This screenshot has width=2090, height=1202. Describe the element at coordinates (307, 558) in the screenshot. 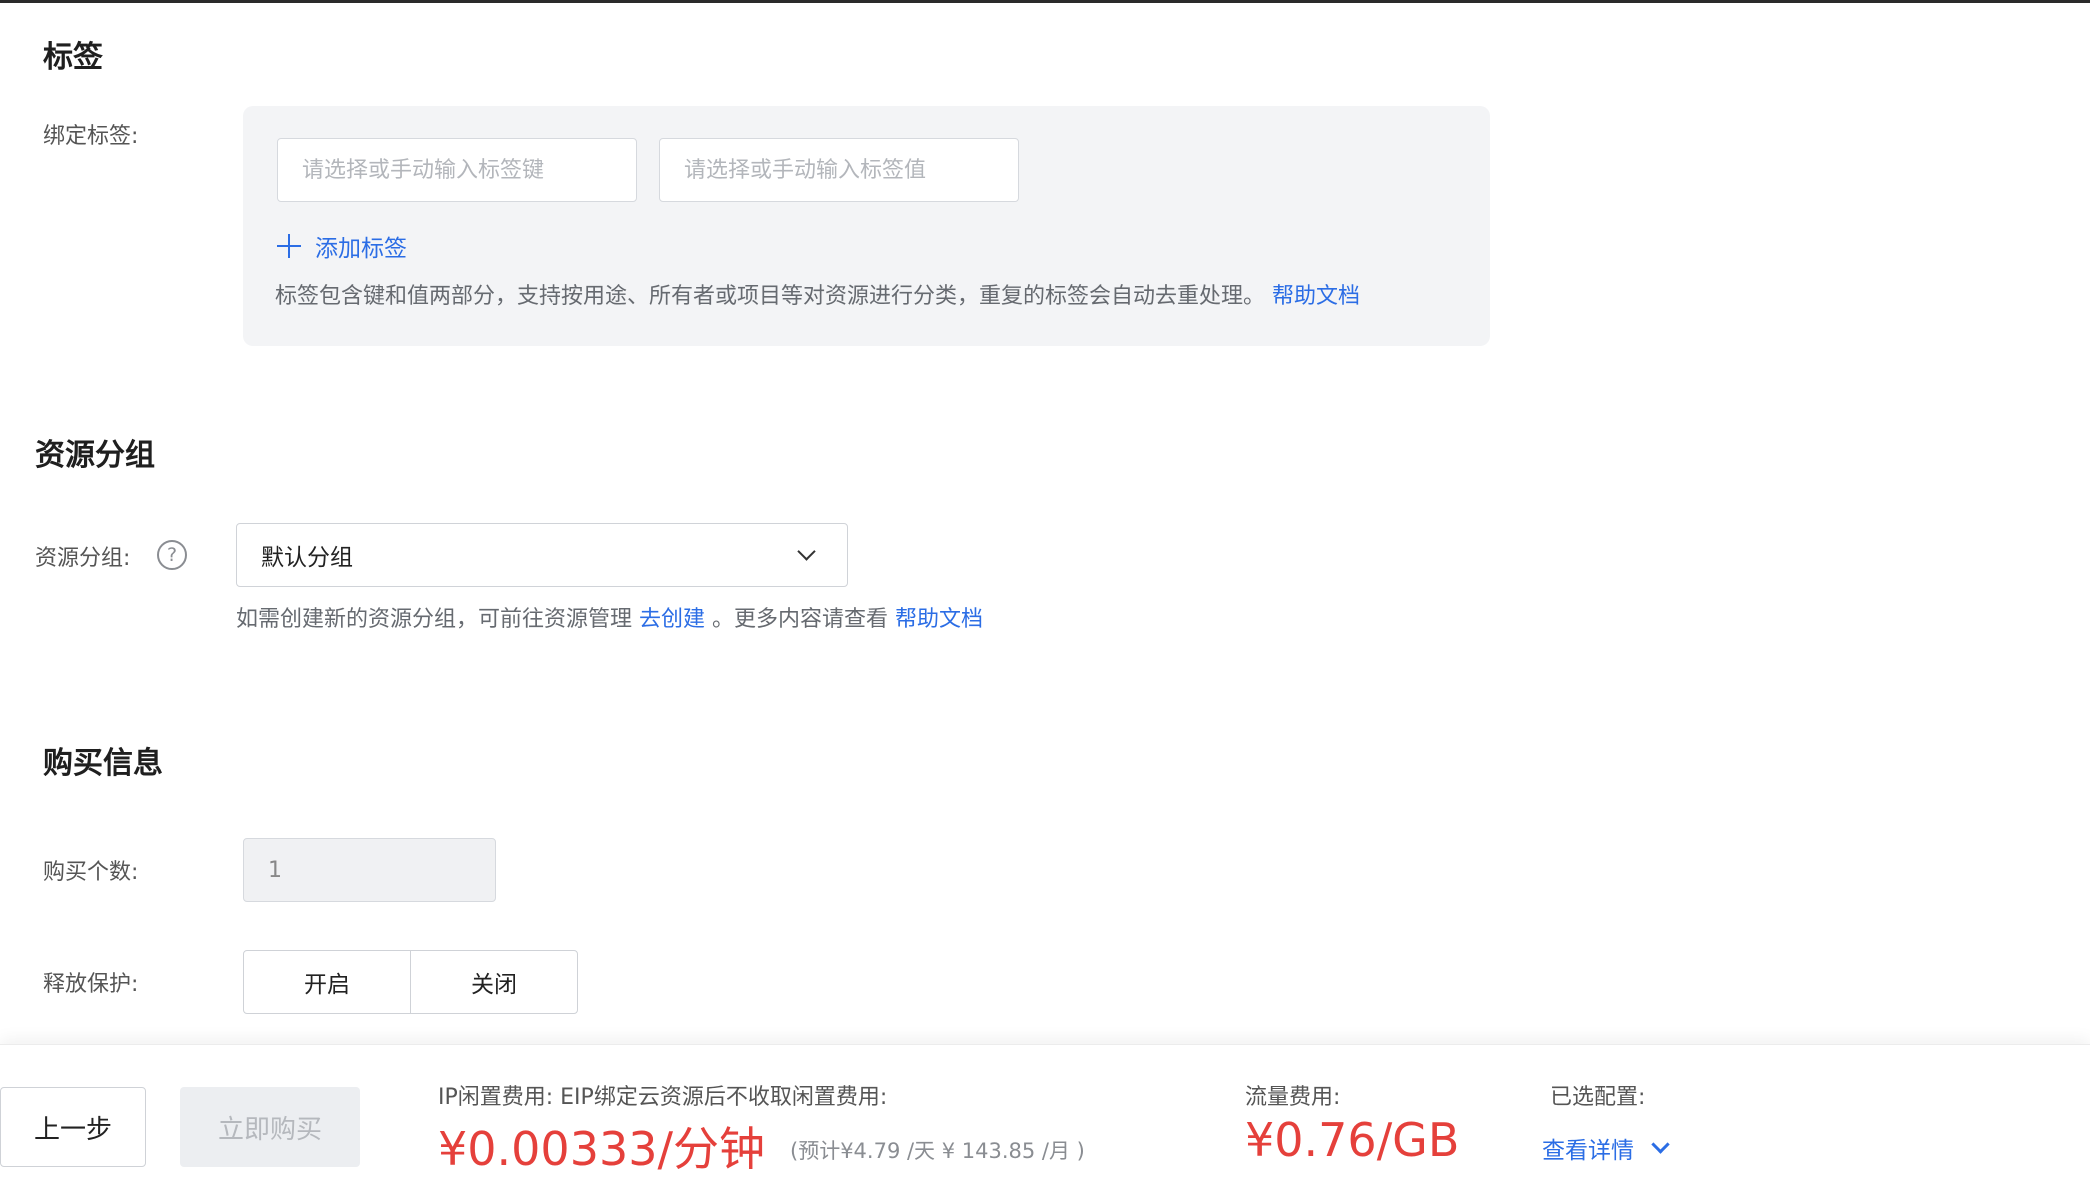

I see `resource-group-selected-value: 默认分组` at that location.